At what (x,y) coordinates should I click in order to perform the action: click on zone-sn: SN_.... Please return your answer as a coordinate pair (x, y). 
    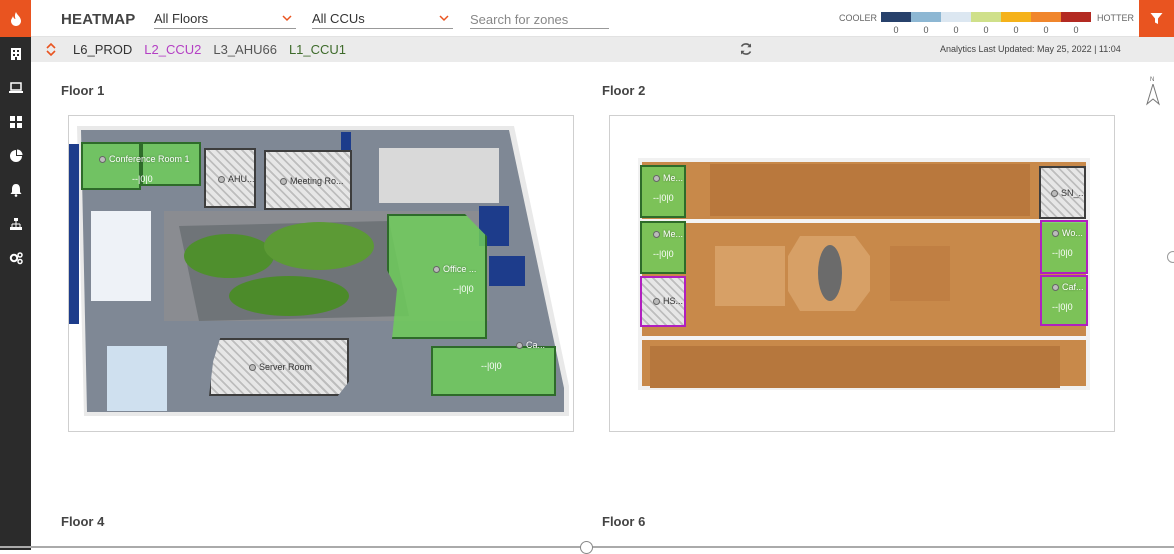
    Looking at the image, I should click on (1062, 192).